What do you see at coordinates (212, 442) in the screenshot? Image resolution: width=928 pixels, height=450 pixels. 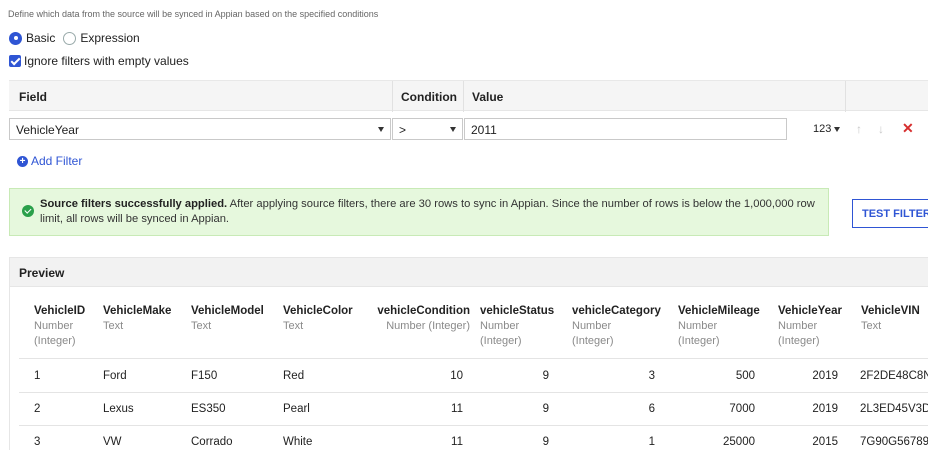 I see `cell-vehiclemodel: Corrado` at bounding box center [212, 442].